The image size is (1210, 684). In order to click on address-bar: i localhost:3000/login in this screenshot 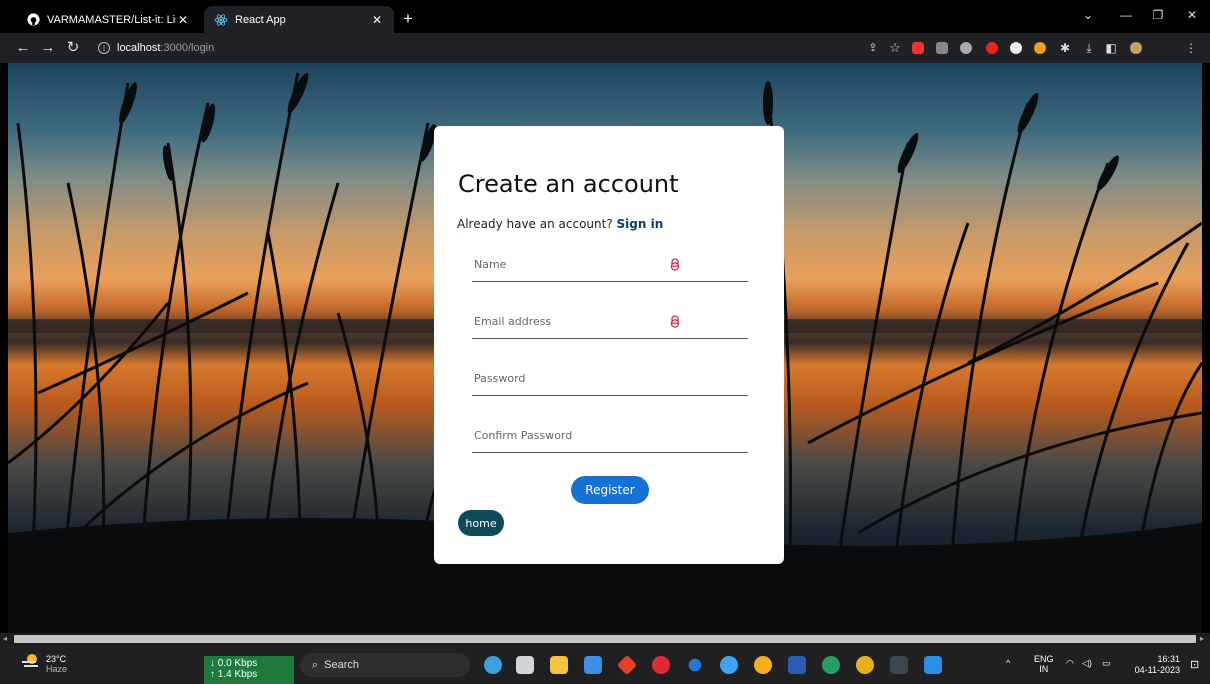, I will do `click(468, 48)`.